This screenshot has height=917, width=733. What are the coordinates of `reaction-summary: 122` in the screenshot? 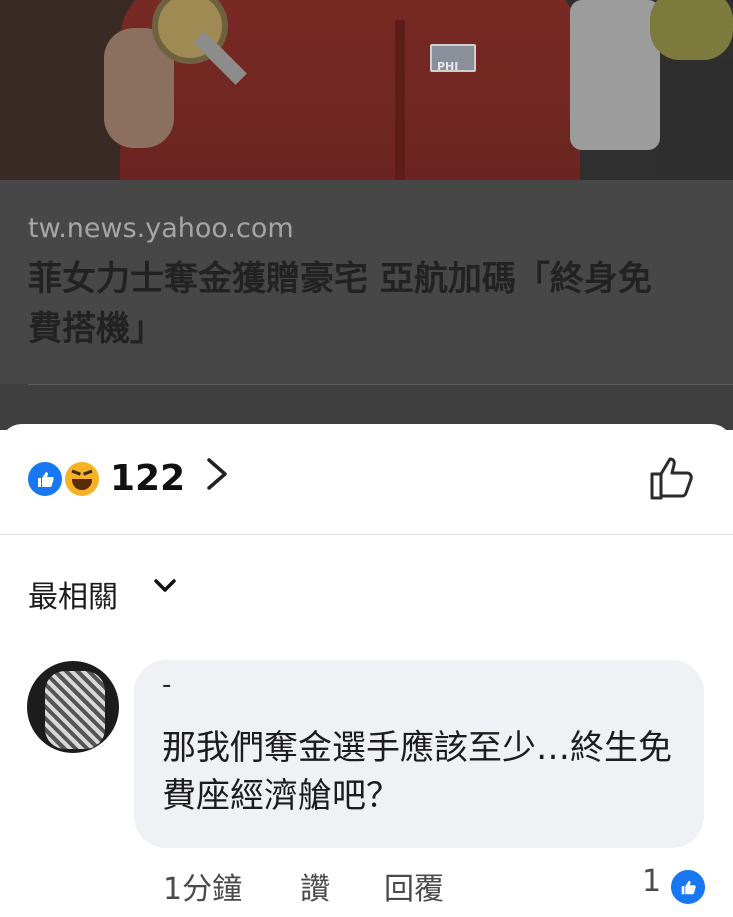 It's located at (366, 479).